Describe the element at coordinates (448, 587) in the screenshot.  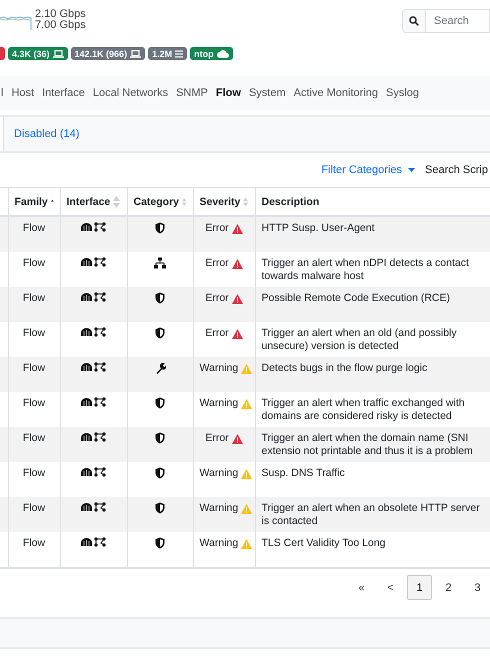
I see `page-link: 2` at that location.